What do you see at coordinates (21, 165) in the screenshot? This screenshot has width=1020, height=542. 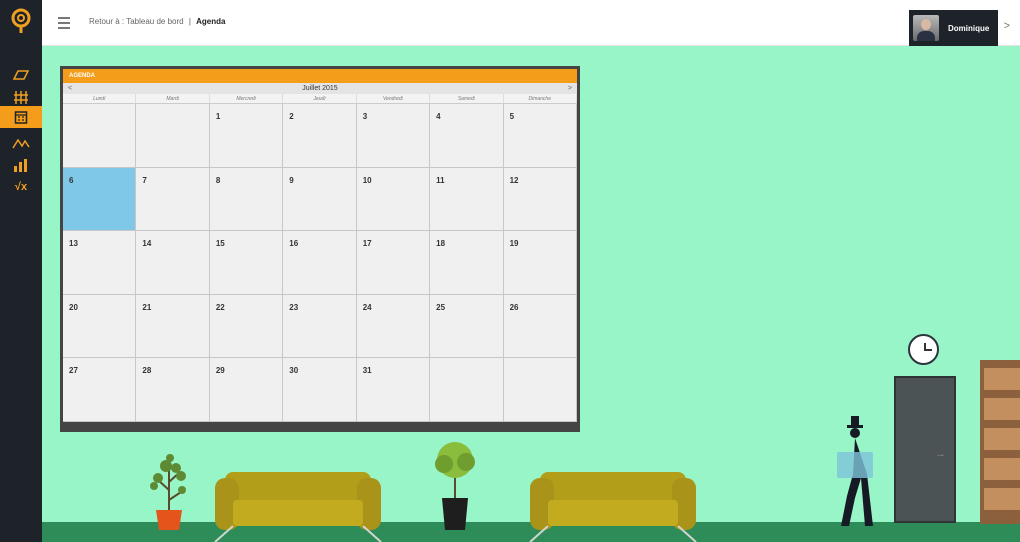 I see `bar-chart-icon` at bounding box center [21, 165].